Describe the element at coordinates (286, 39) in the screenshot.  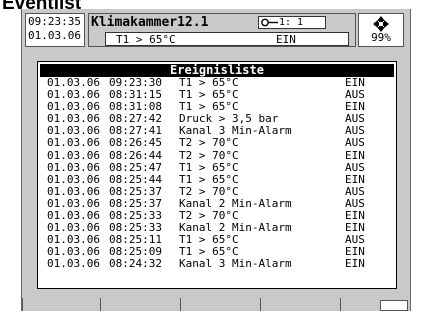
I see `status-state: EIN` at that location.